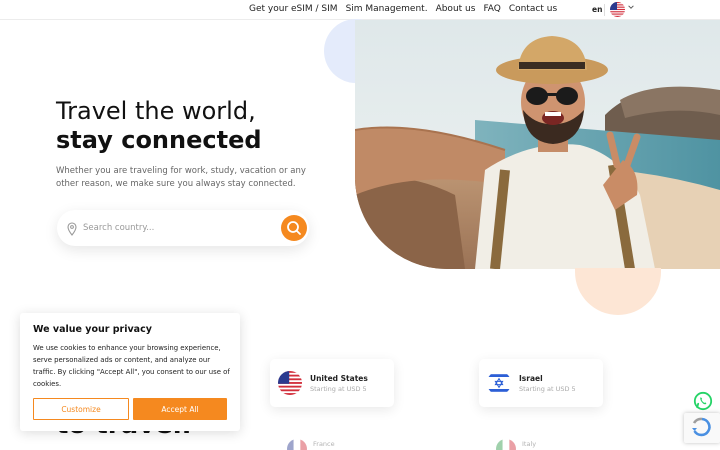 The height and width of the screenshot is (450, 720). What do you see at coordinates (531, 378) in the screenshot?
I see `country-name: Israel` at bounding box center [531, 378].